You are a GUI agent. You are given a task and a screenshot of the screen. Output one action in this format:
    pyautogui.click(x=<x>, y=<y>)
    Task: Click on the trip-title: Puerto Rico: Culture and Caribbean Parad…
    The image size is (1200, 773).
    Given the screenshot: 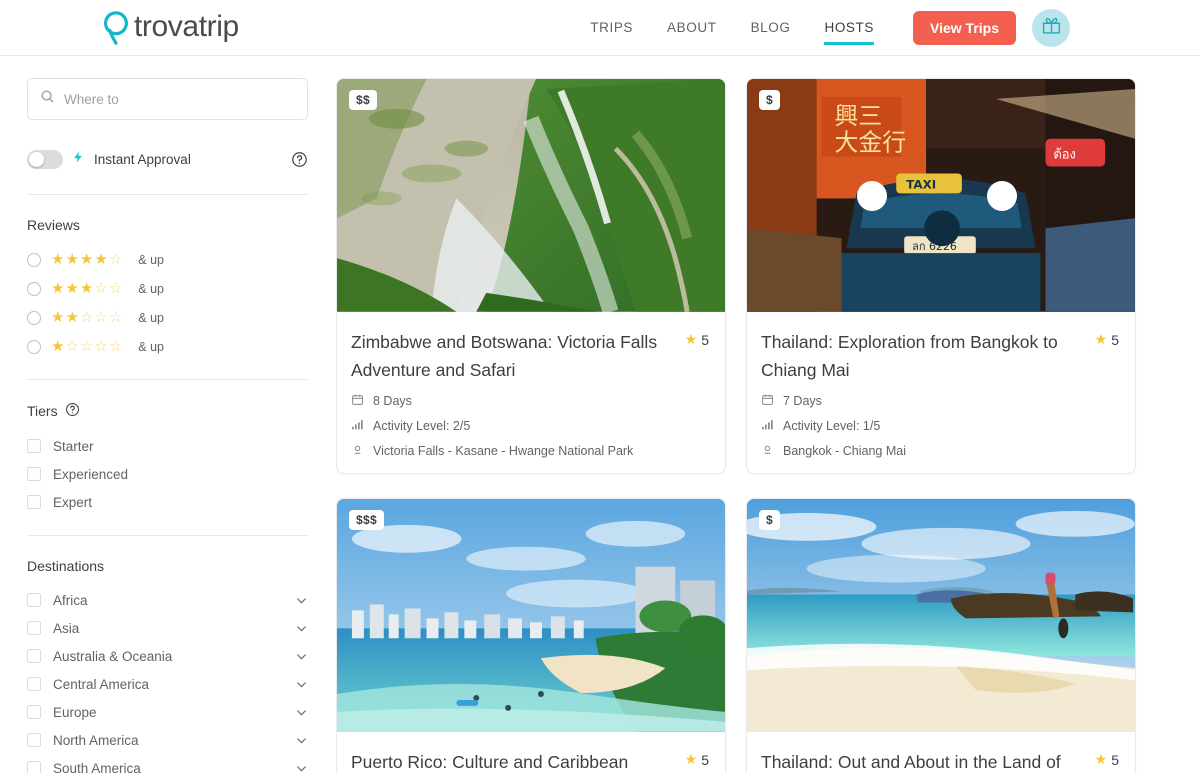 What is the action you would take?
    pyautogui.click(x=513, y=760)
    